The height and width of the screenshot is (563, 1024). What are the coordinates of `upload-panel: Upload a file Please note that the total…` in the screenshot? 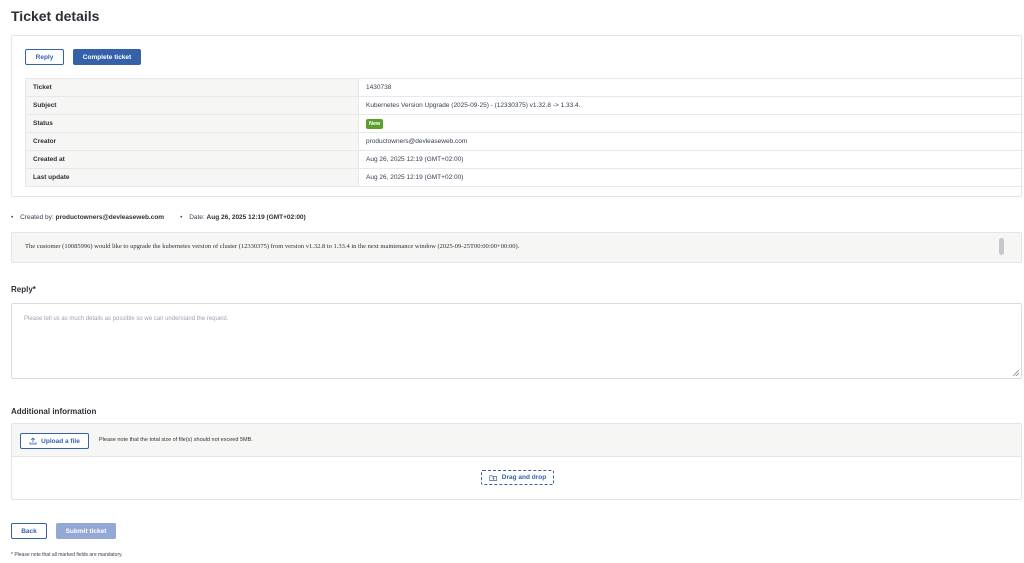 It's located at (516, 461).